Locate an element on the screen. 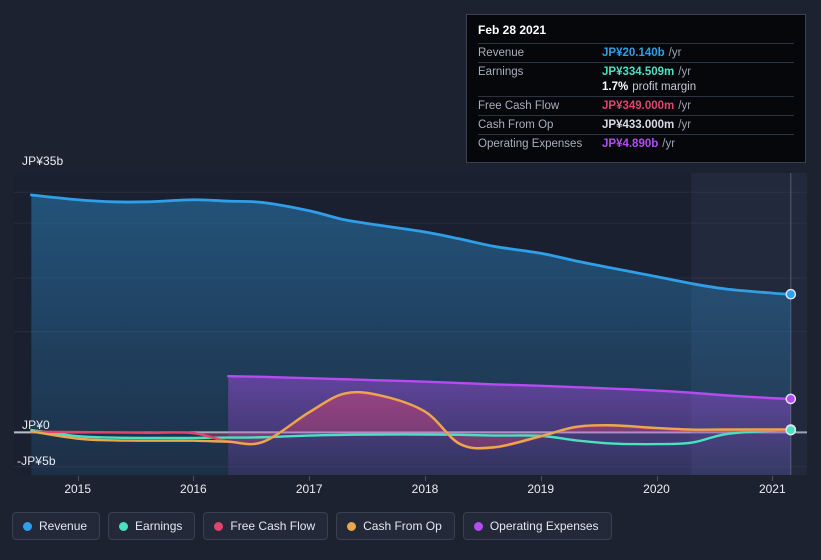 This screenshot has height=560, width=821. tooltip-row-value: JP¥4.890b is located at coordinates (630, 144).